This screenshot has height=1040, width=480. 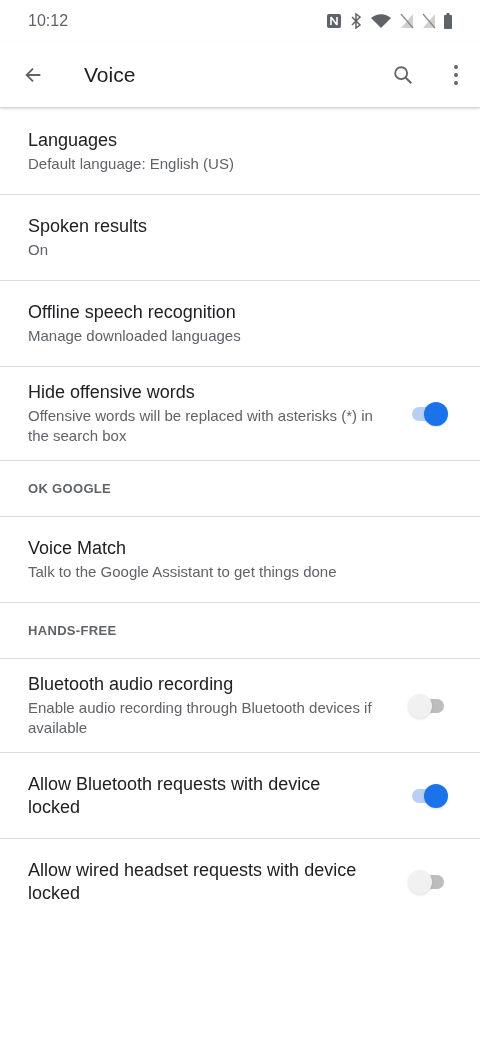 What do you see at coordinates (88, 226) in the screenshot?
I see `row-title: Spoken results` at bounding box center [88, 226].